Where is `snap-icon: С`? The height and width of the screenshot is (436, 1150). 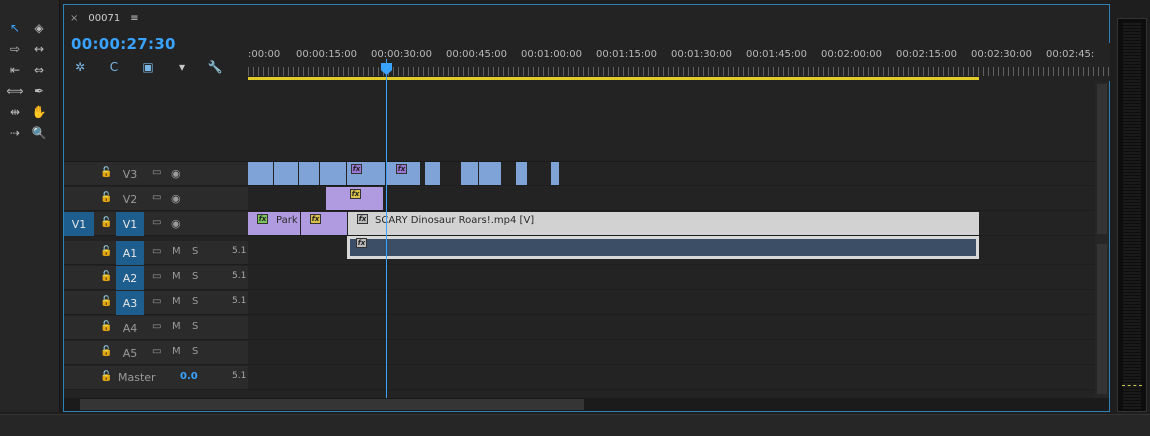
snap-icon: С is located at coordinates (114, 67).